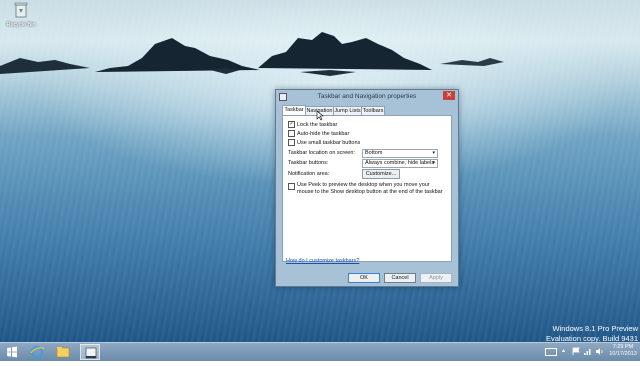 The image size is (640, 366). Describe the element at coordinates (323, 133) in the screenshot. I see `autohide-taskbar-label: Auto-hide the taskbar` at that location.